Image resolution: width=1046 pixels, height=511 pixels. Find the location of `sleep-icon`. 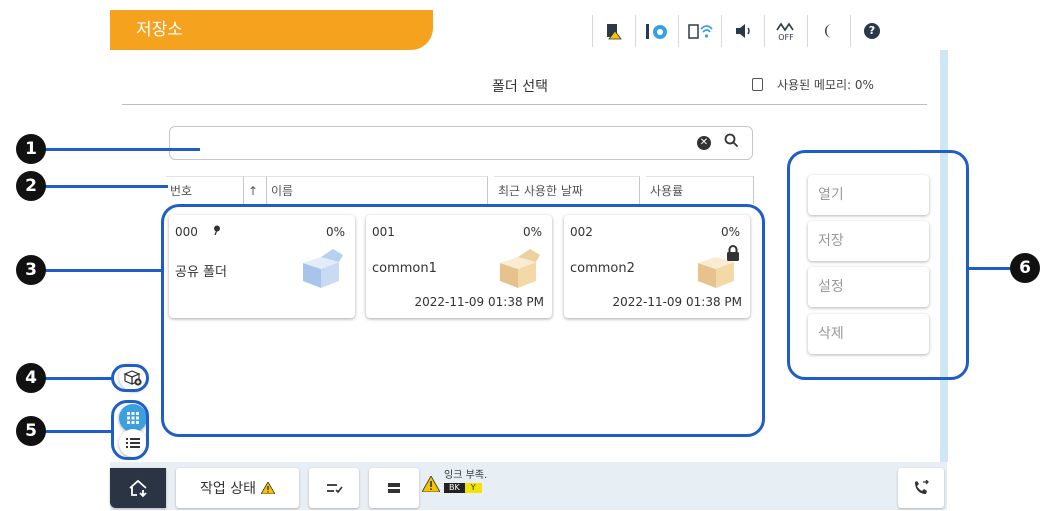

sleep-icon is located at coordinates (828, 31).